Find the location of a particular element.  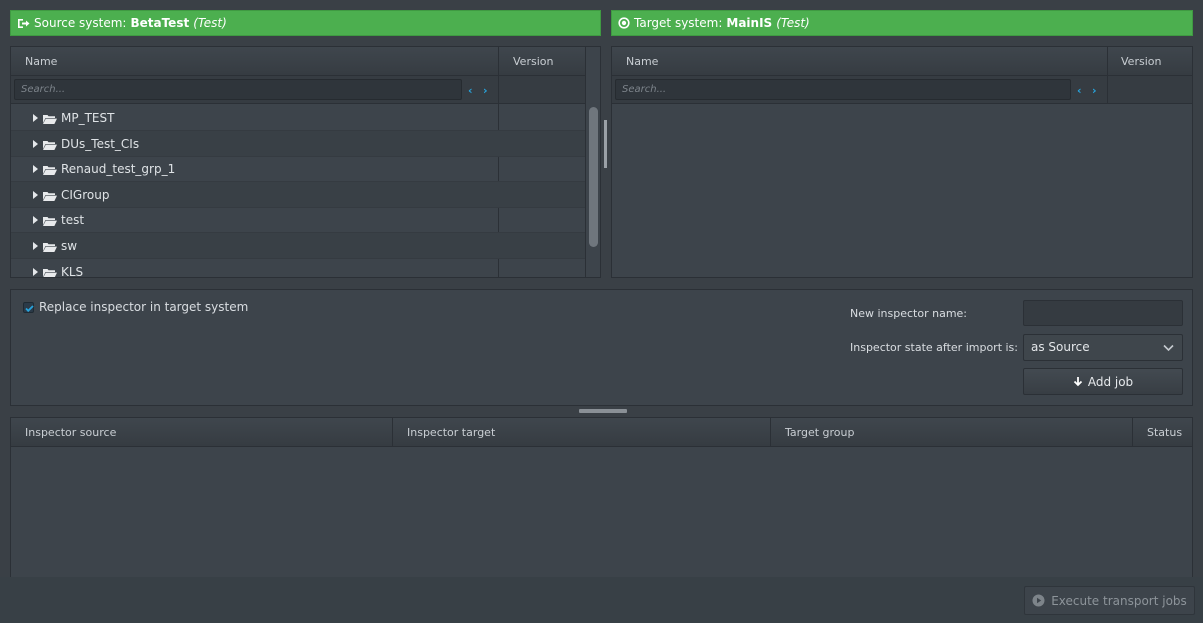

source-system-name: BetaTest is located at coordinates (160, 23).